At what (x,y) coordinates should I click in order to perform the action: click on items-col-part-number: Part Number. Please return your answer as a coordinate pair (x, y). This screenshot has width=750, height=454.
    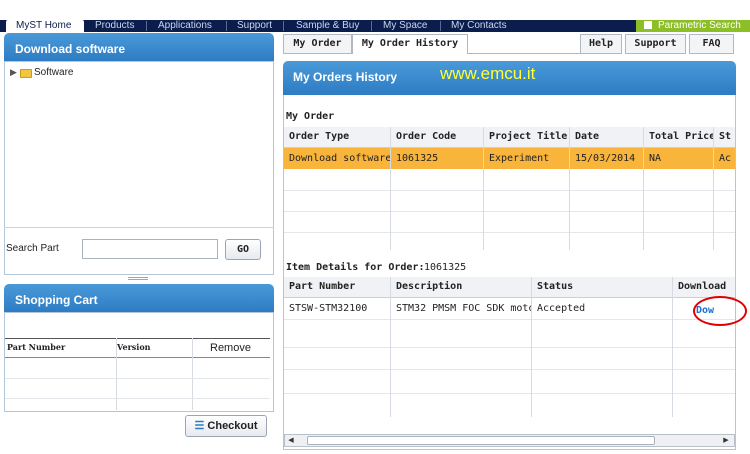
    Looking at the image, I should click on (337, 287).